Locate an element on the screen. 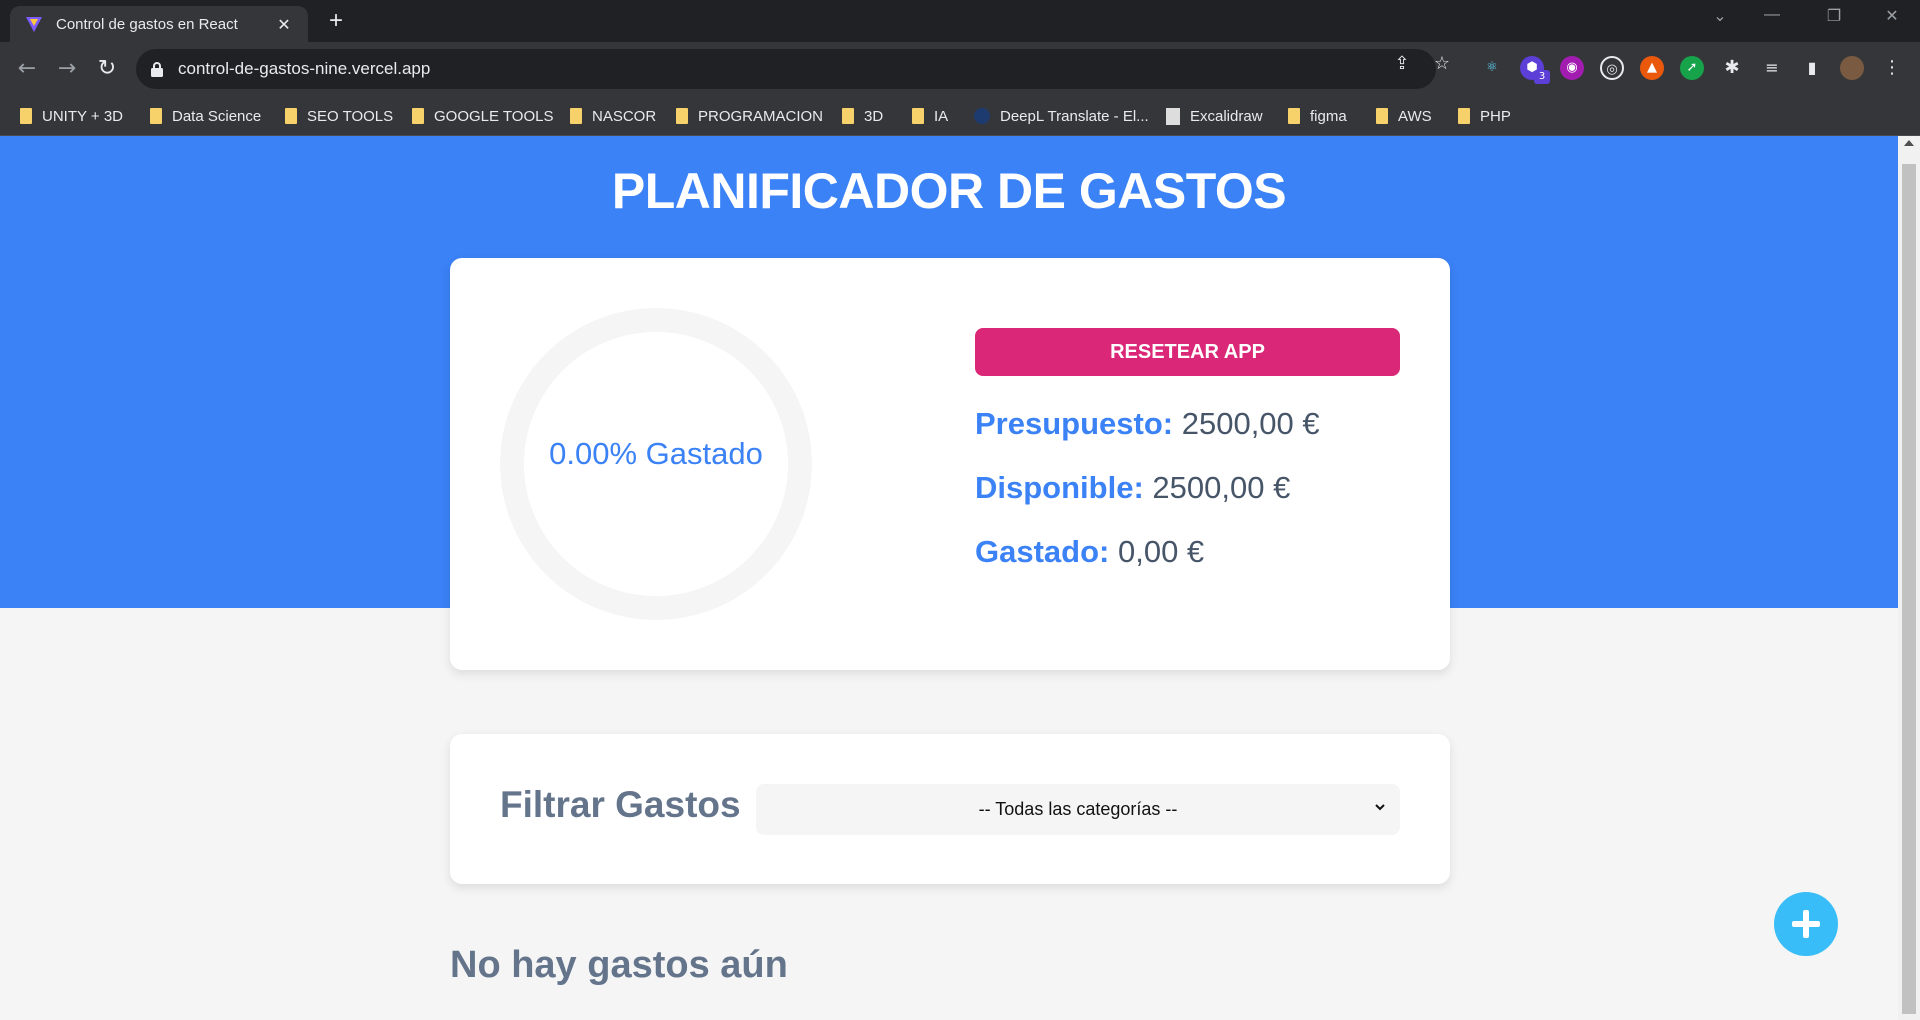 The height and width of the screenshot is (1020, 1920). budget-stat-label: Presupuesto: is located at coordinates (1074, 423).